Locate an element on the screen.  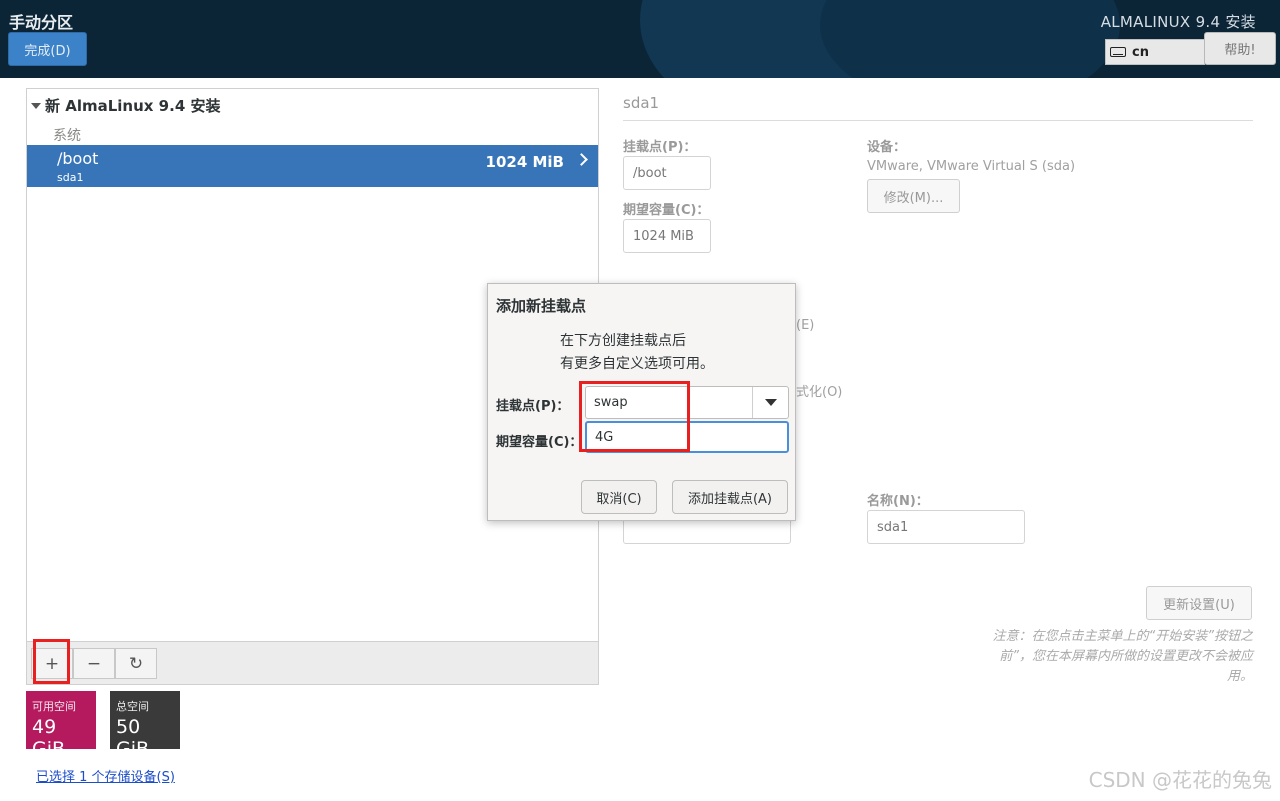
background-decoration is located at coordinates (970, 39).